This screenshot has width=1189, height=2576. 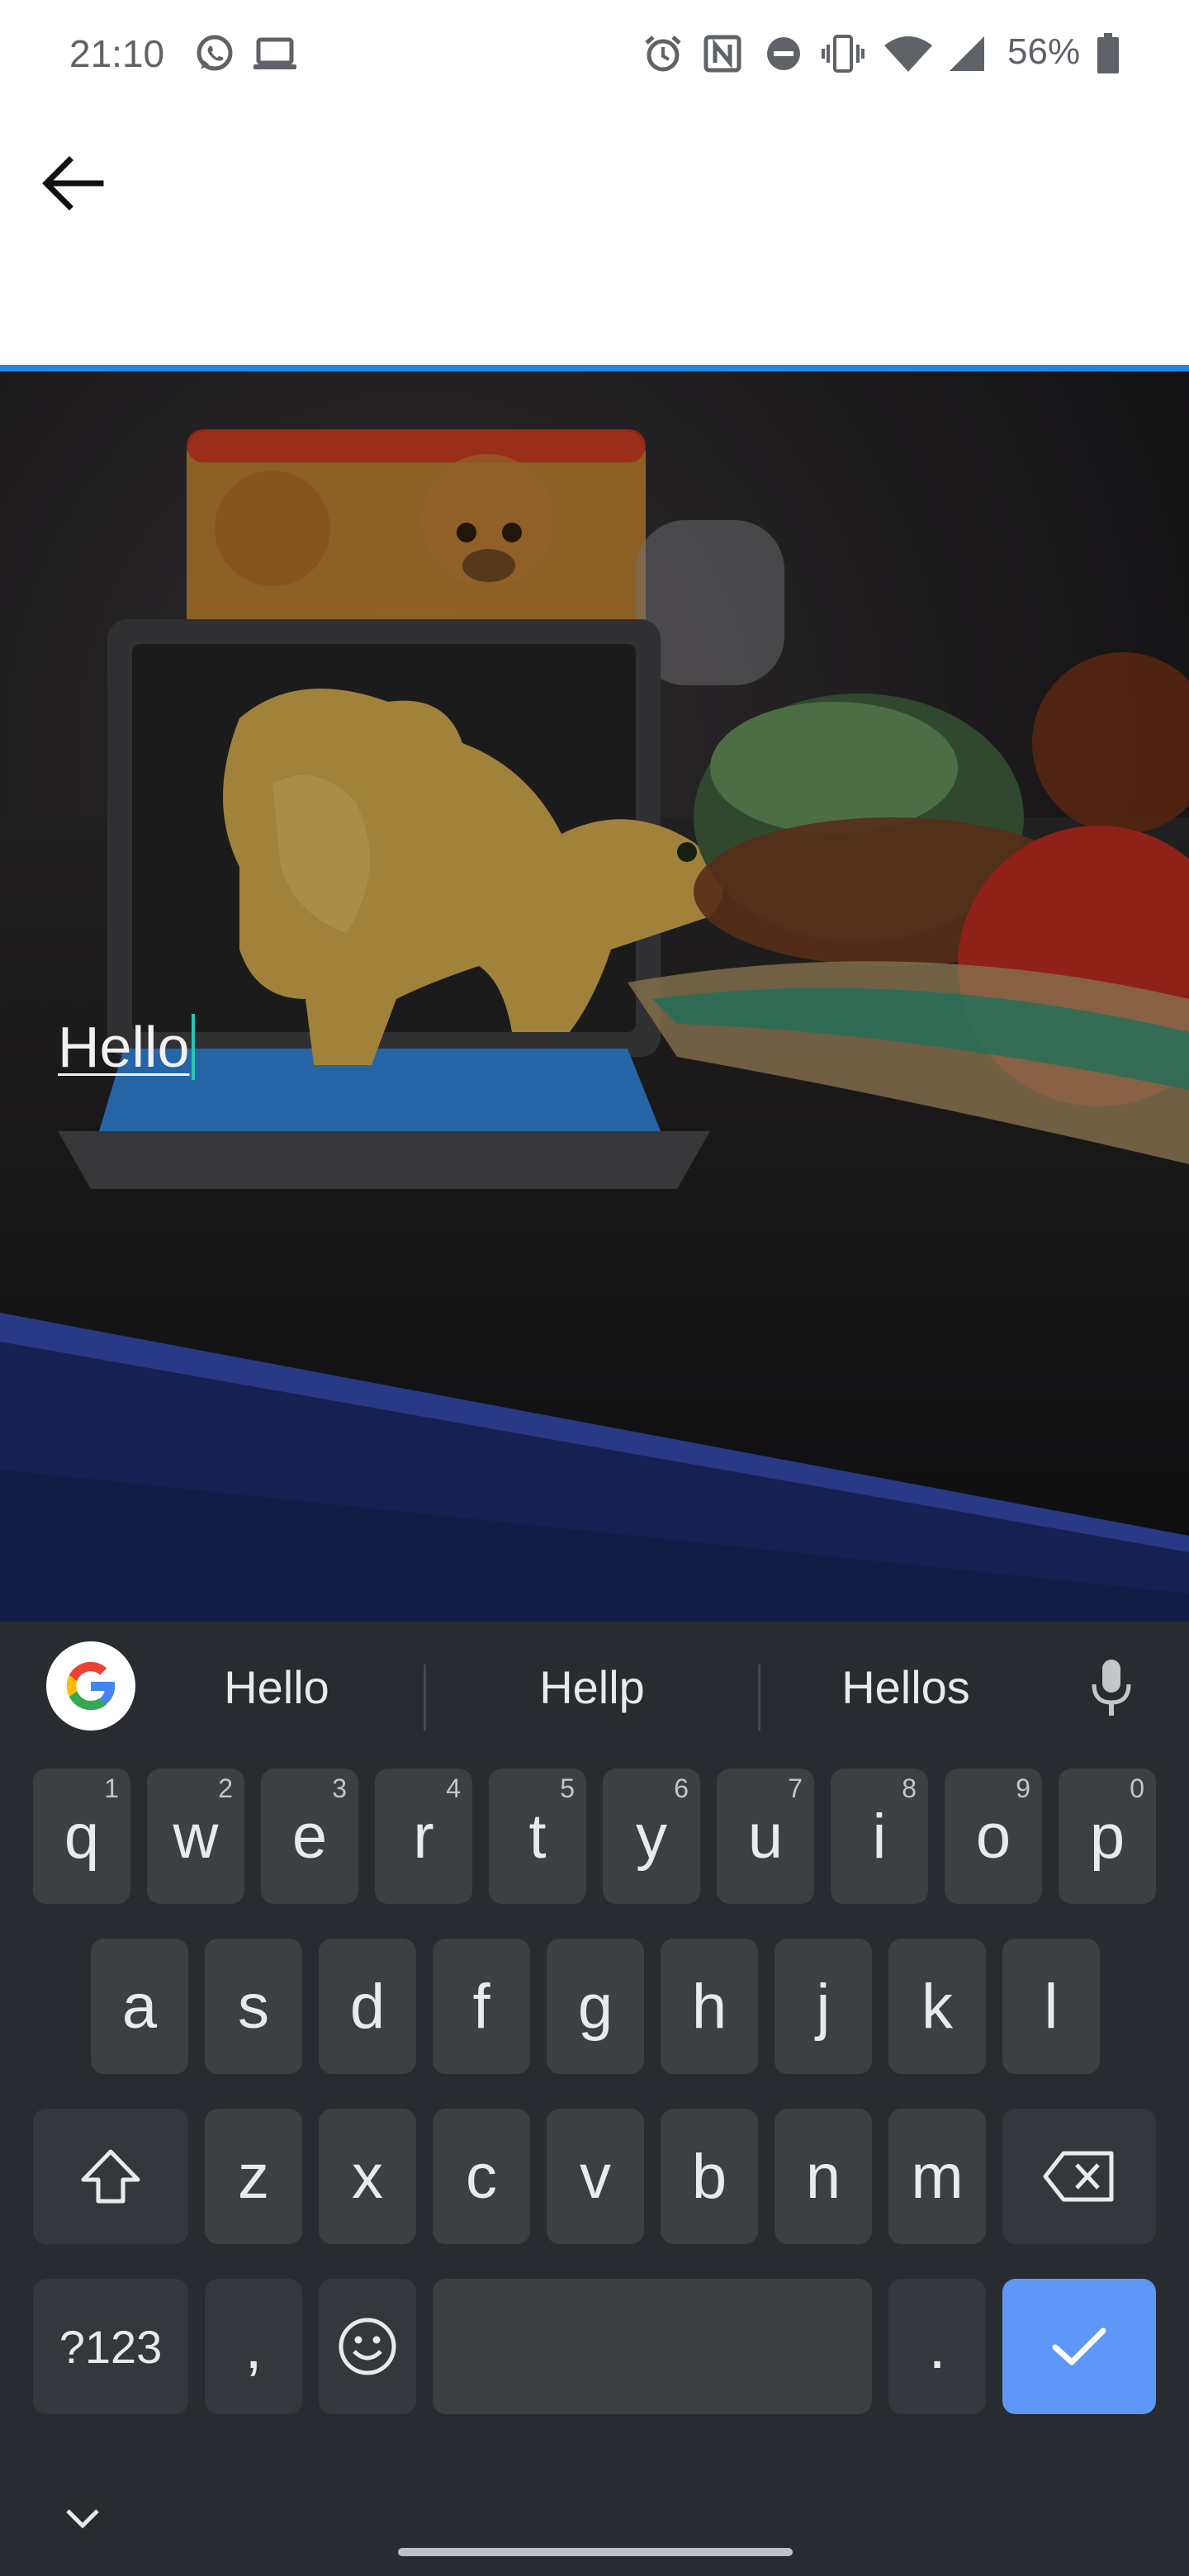 What do you see at coordinates (595, 2176) in the screenshot?
I see `key-v: v` at bounding box center [595, 2176].